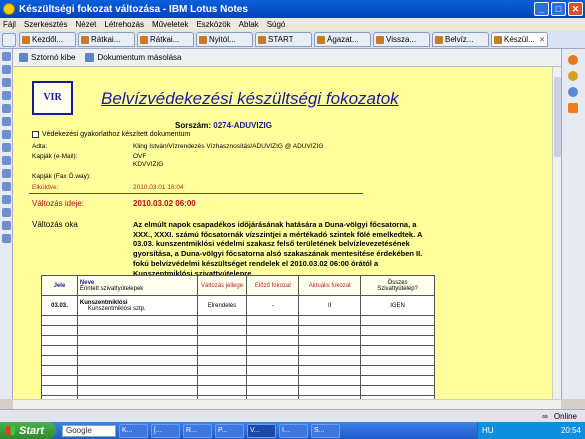 The width and height of the screenshot is (585, 439). Describe the element at coordinates (397, 305) in the screenshot. I see `cell-osszes: IGEN` at that location.